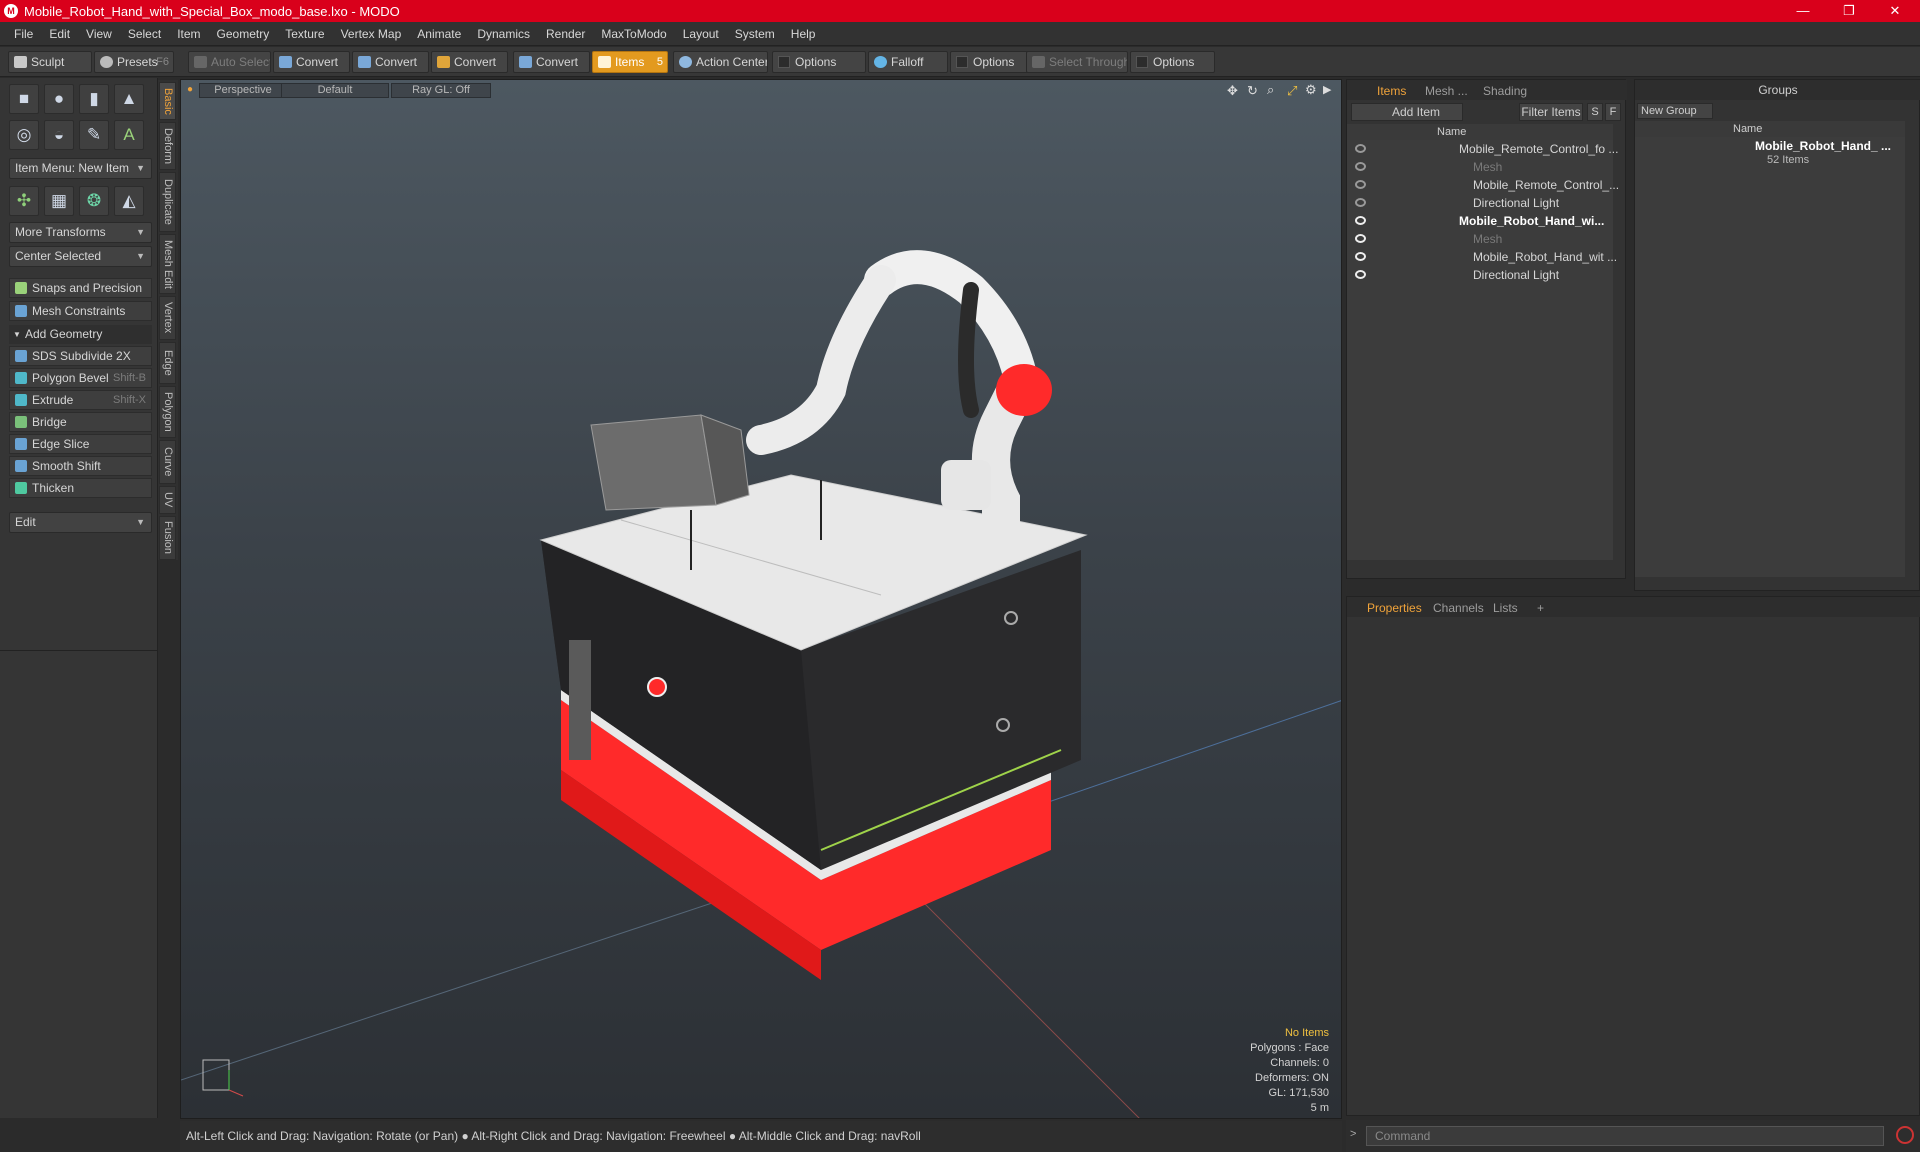  Describe the element at coordinates (229, 62) in the screenshot. I see `auto-select-button: Auto Select` at that location.